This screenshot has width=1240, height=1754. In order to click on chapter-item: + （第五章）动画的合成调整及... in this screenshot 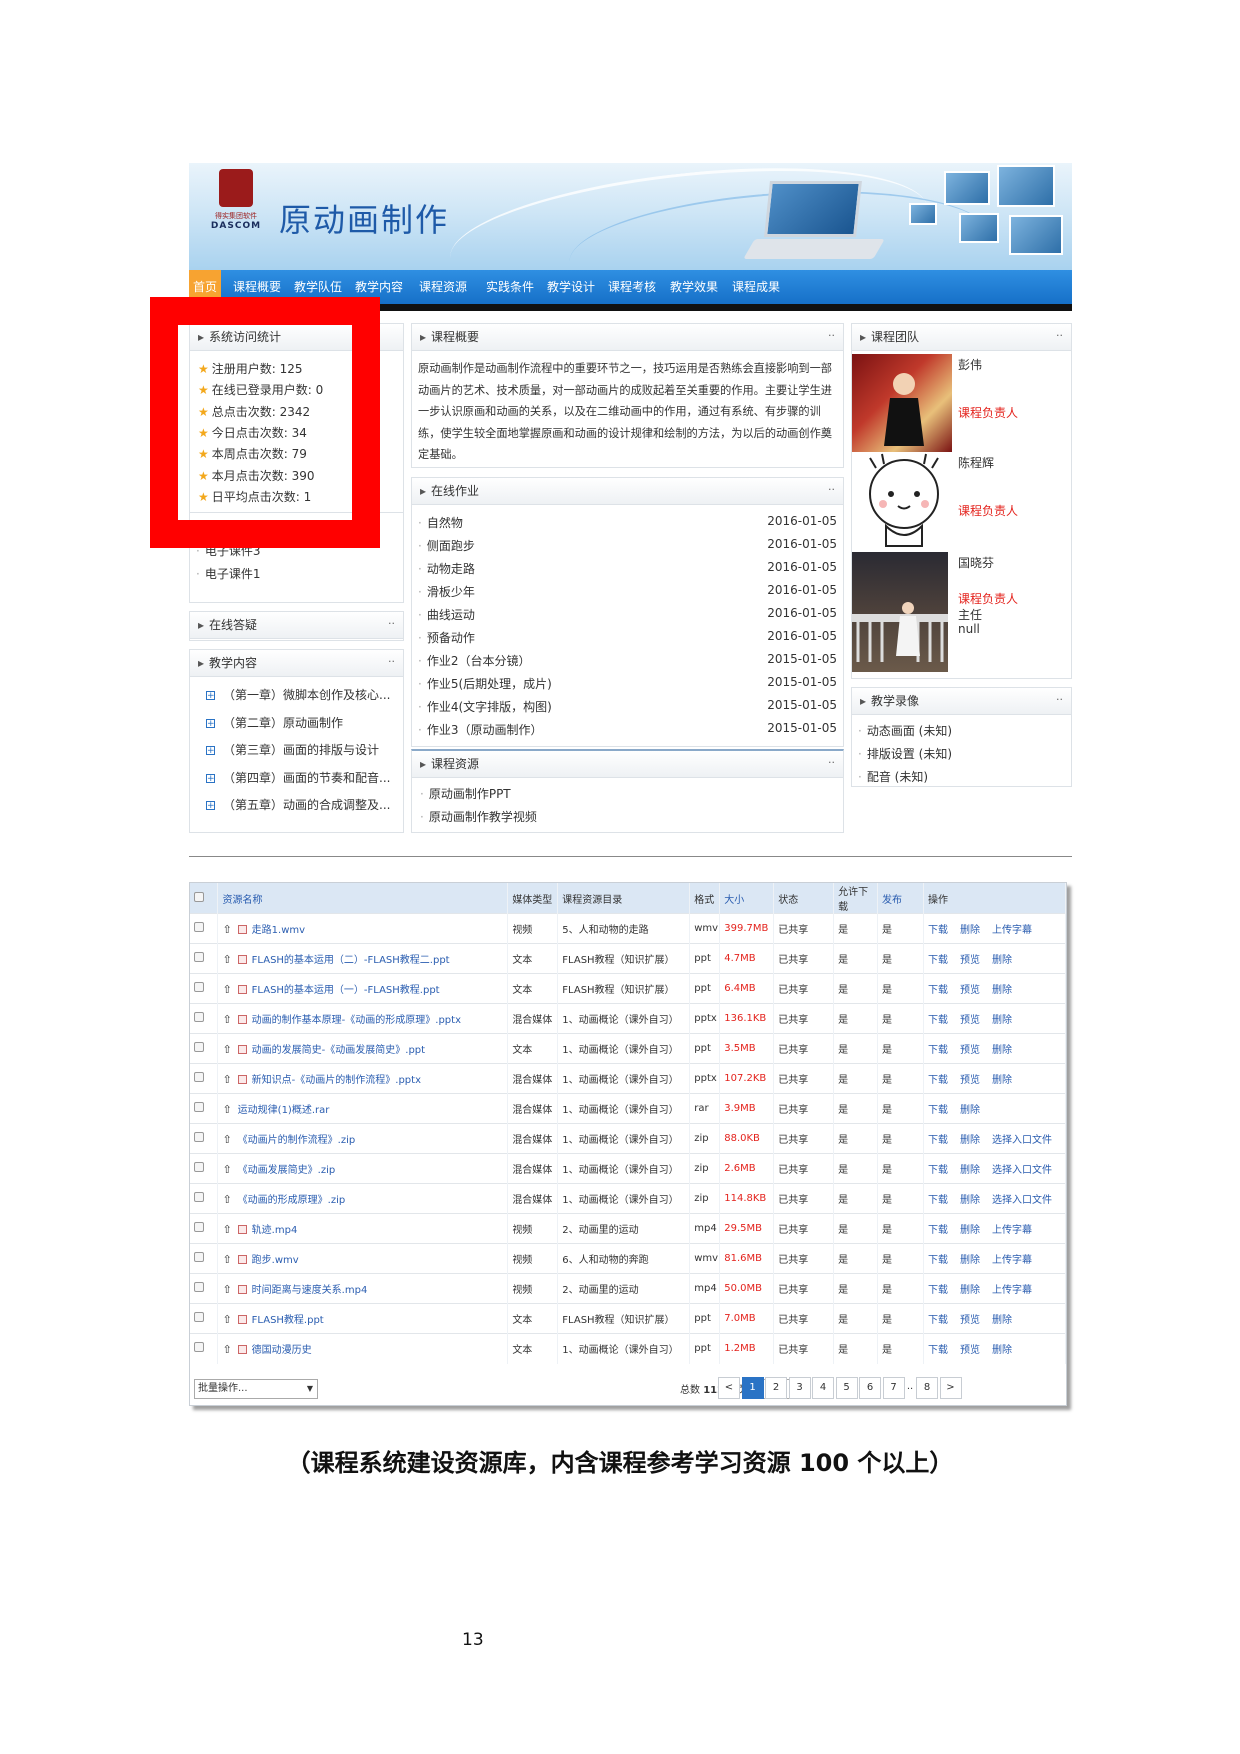, I will do `click(298, 804)`.